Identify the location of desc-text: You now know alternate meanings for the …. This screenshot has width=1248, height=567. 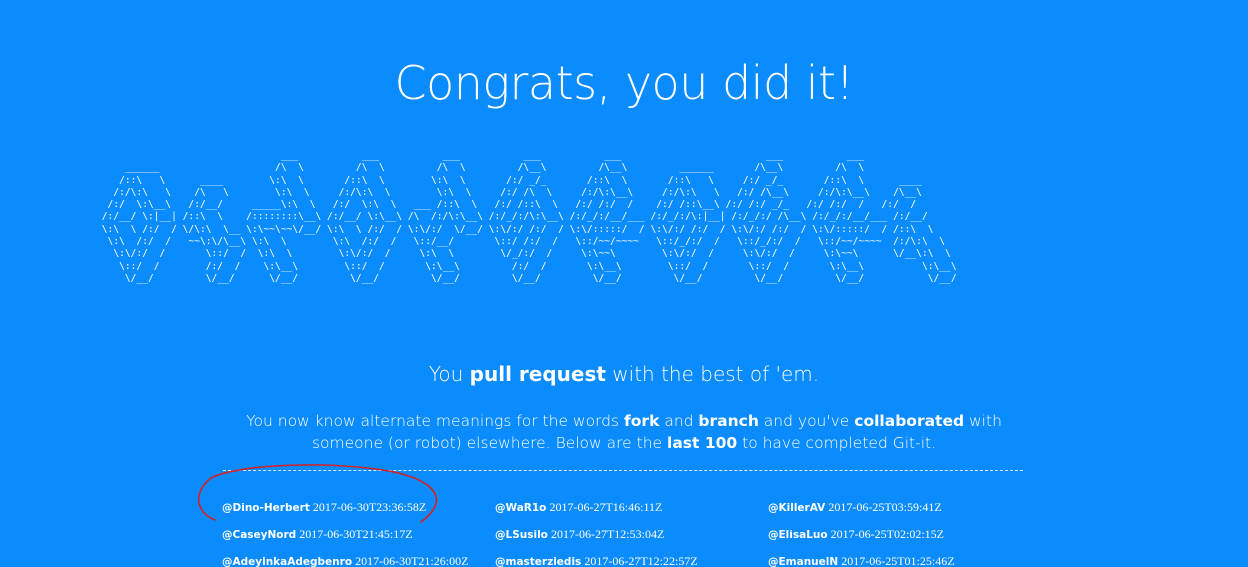
(435, 421).